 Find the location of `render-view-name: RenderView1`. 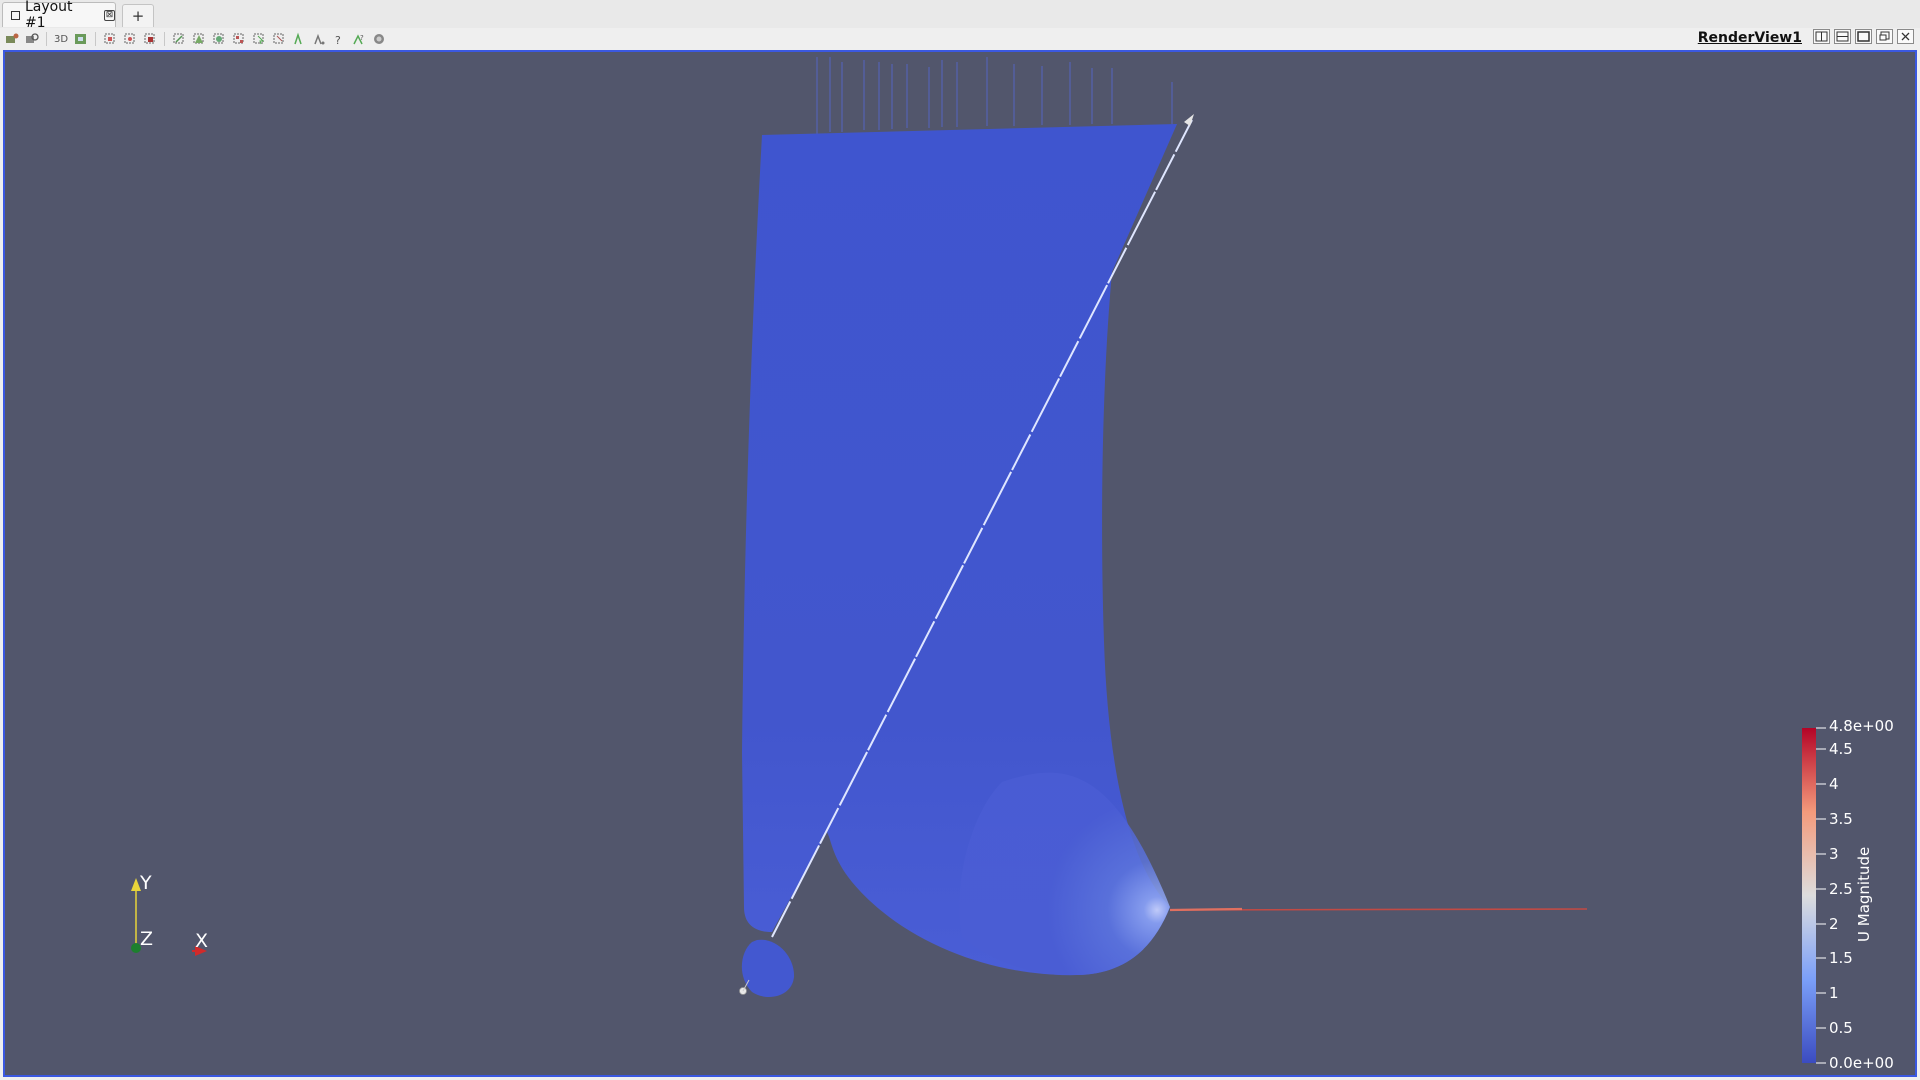

render-view-name: RenderView1 is located at coordinates (1750, 38).